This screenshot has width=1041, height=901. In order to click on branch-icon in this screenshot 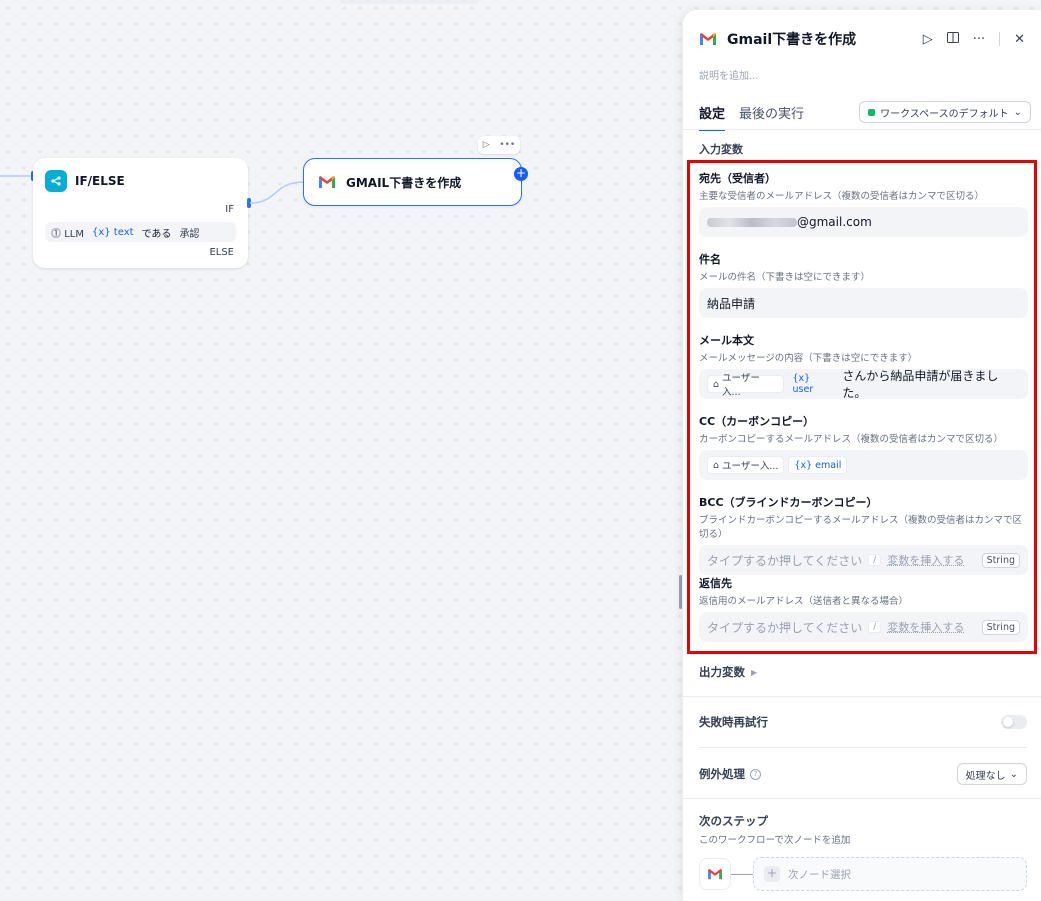, I will do `click(56, 181)`.